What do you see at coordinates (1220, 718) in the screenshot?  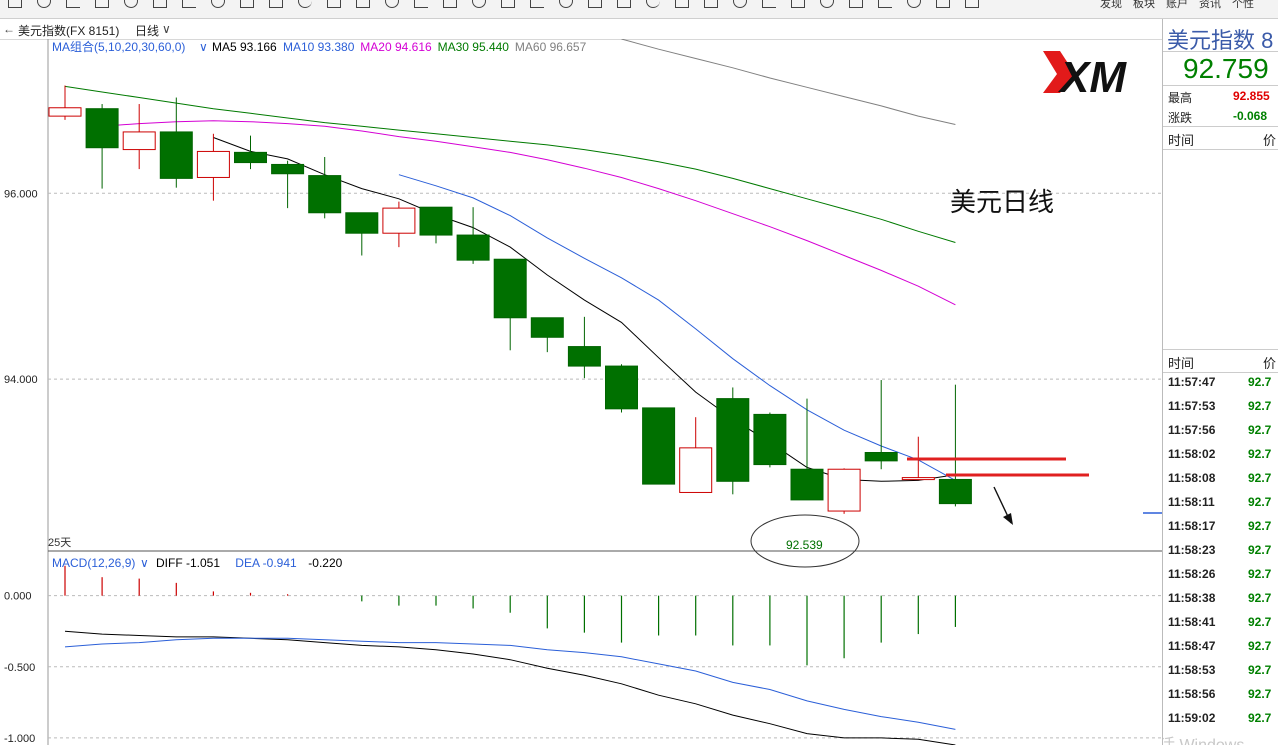 I see `tick-row: 11:59:02 92.7` at bounding box center [1220, 718].